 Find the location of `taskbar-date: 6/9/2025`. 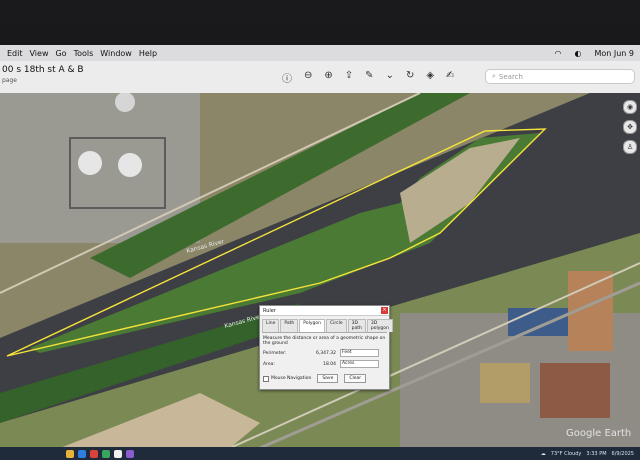

taskbar-date: 6/9/2025 is located at coordinates (623, 454).